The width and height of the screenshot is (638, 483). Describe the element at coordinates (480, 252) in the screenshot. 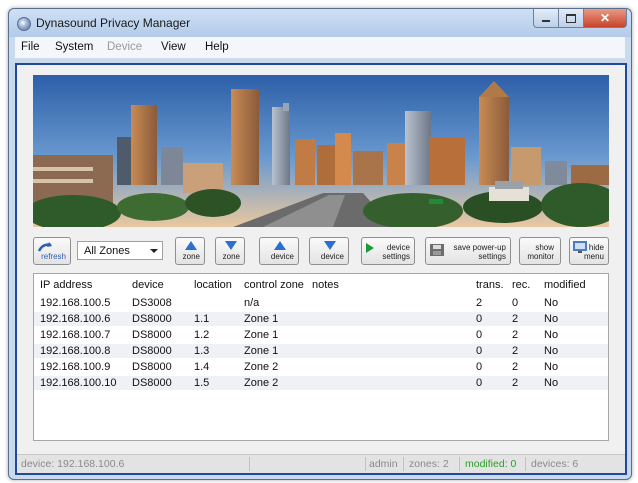

I see `save-powerup-label: save power-up settings` at that location.